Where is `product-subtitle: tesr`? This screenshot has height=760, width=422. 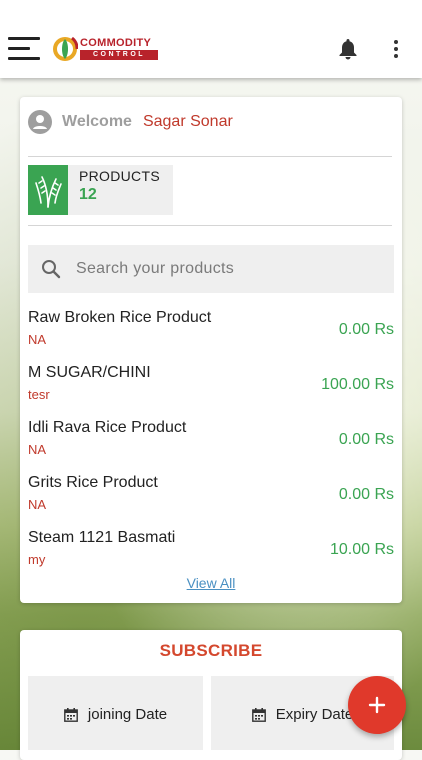
product-subtitle: tesr is located at coordinates (39, 394).